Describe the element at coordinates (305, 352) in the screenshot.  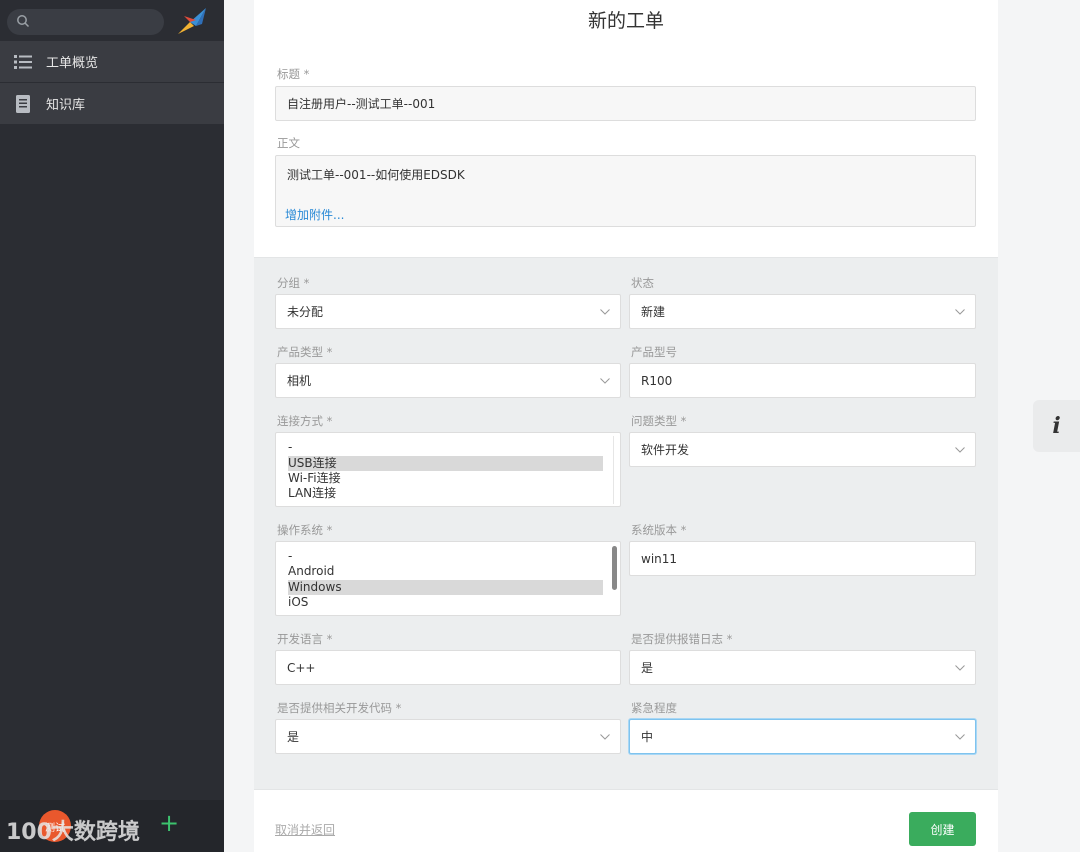
I see `product-type-label: 产品类型 *` at that location.